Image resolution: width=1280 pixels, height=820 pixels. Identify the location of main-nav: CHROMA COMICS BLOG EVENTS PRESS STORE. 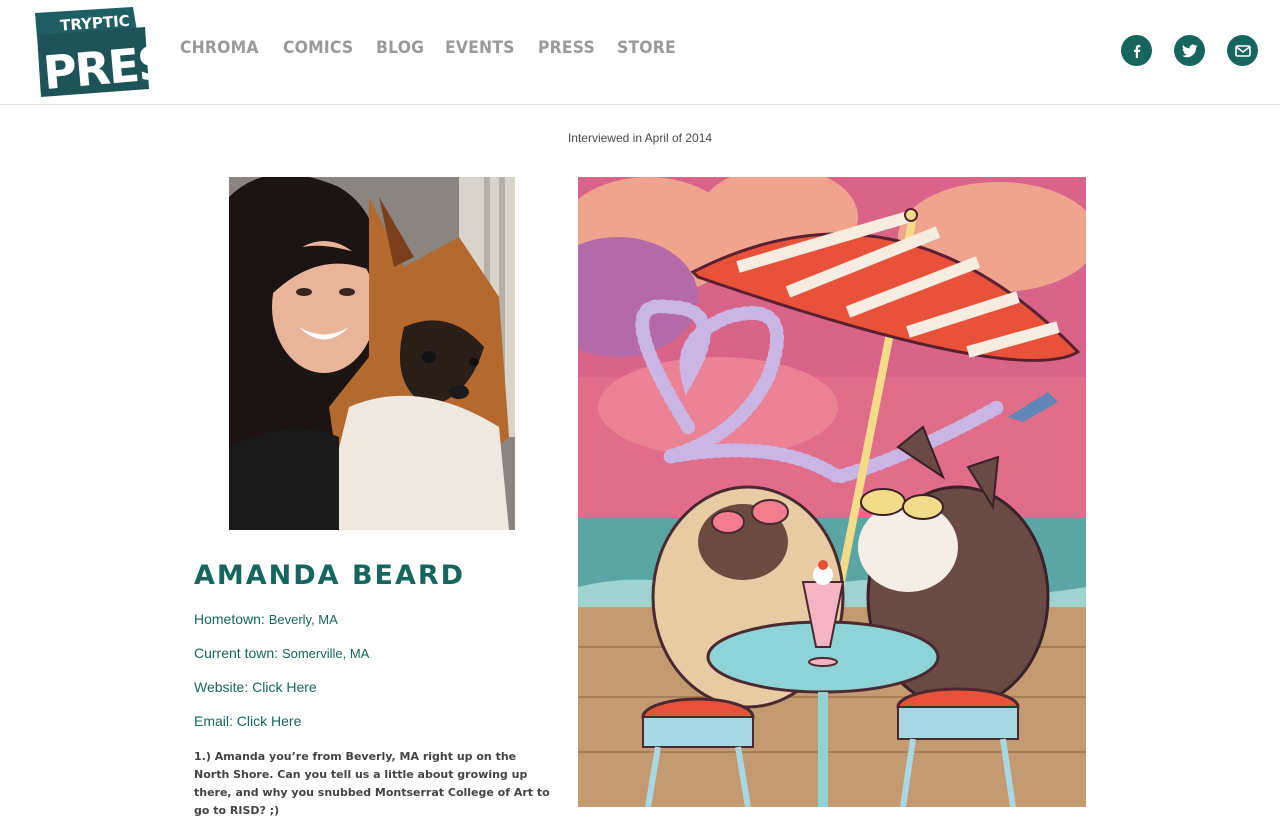
(430, 48).